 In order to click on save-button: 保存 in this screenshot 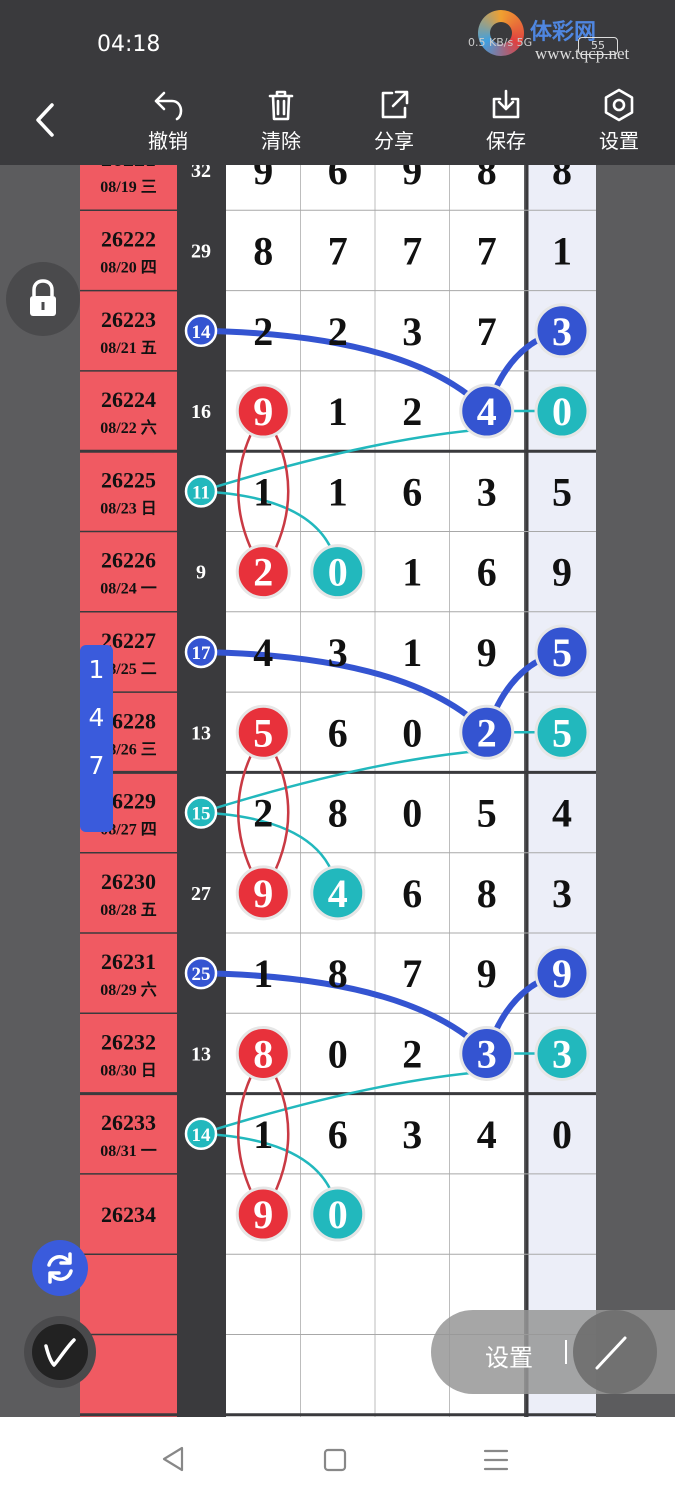, I will do `click(506, 125)`.